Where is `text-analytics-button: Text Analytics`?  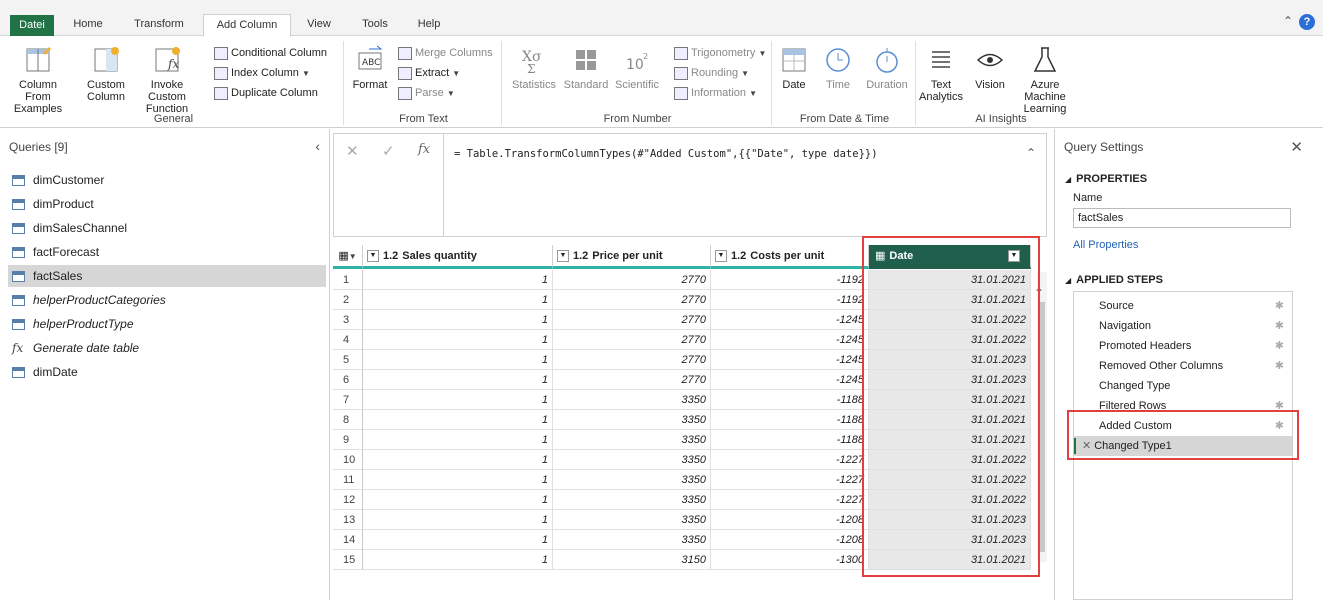
text-analytics-button: Text Analytics is located at coordinates (941, 74).